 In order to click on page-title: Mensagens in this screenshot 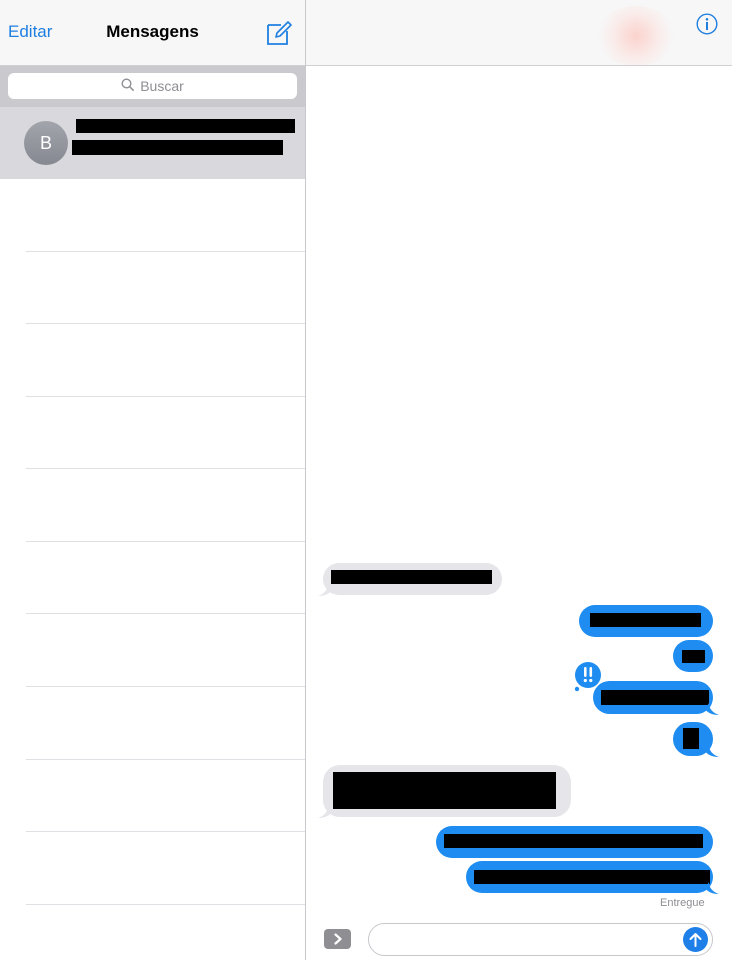, I will do `click(152, 31)`.